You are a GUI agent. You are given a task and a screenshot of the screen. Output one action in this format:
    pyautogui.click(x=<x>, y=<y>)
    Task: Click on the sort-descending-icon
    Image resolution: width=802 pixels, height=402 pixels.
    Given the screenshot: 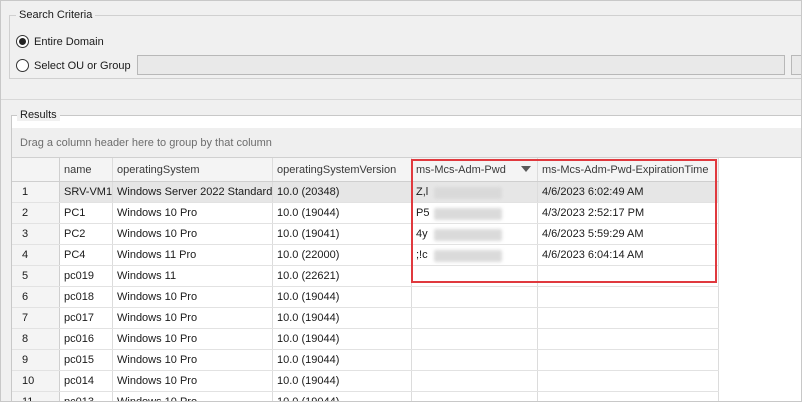 What is the action you would take?
    pyautogui.click(x=526, y=169)
    